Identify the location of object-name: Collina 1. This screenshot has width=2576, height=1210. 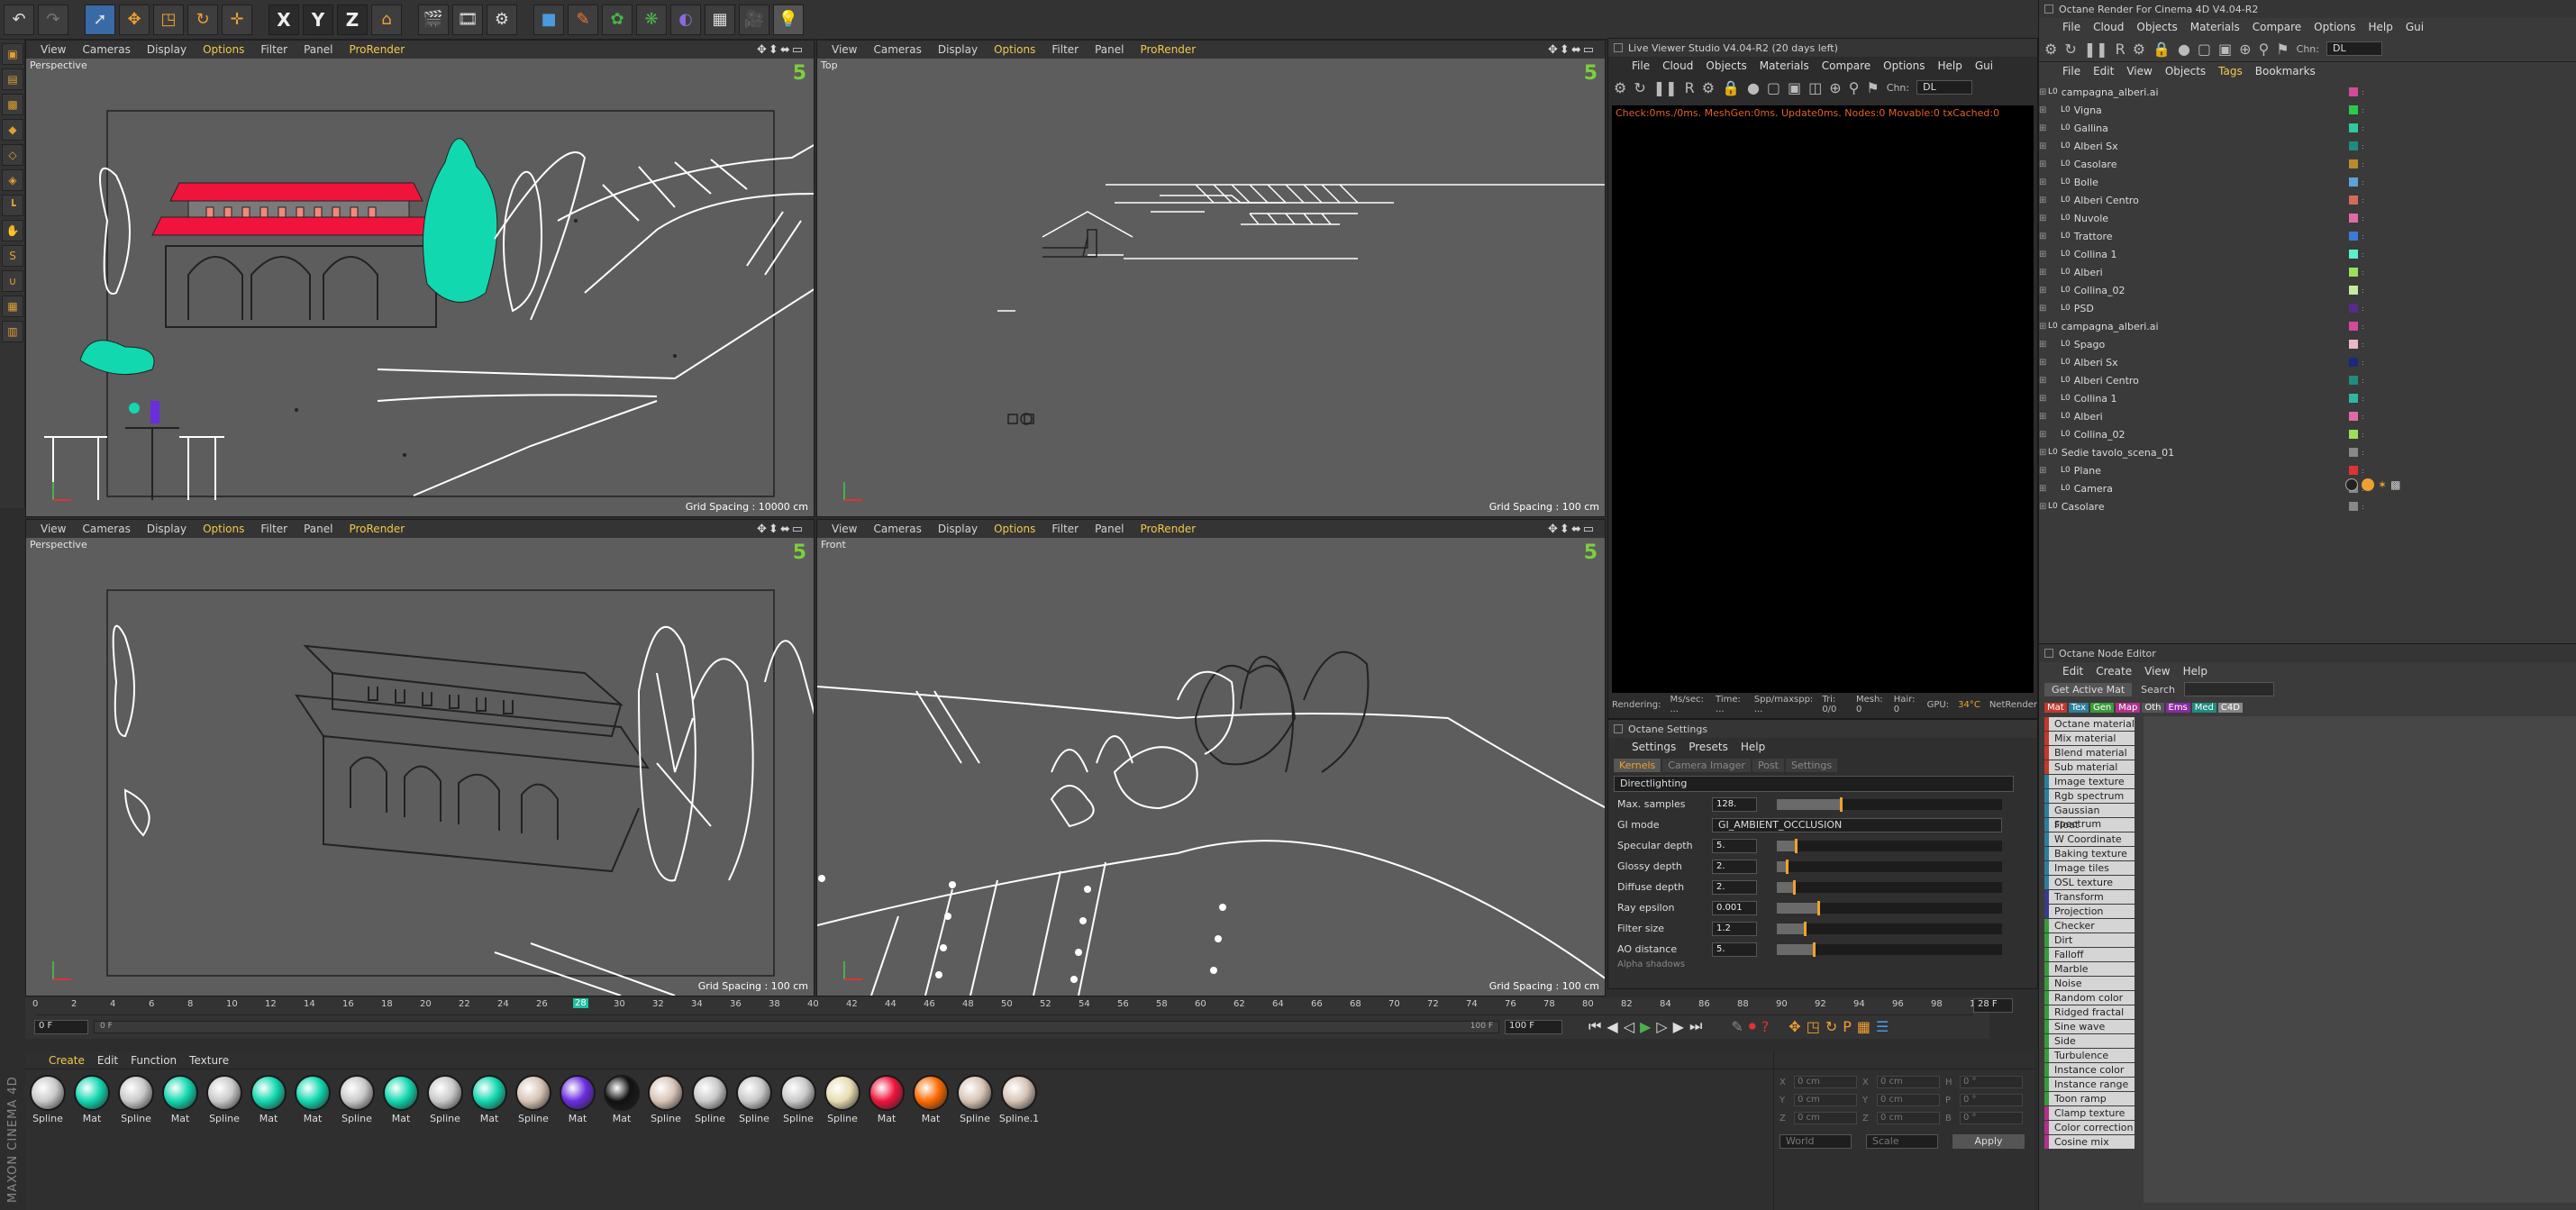
(2095, 399).